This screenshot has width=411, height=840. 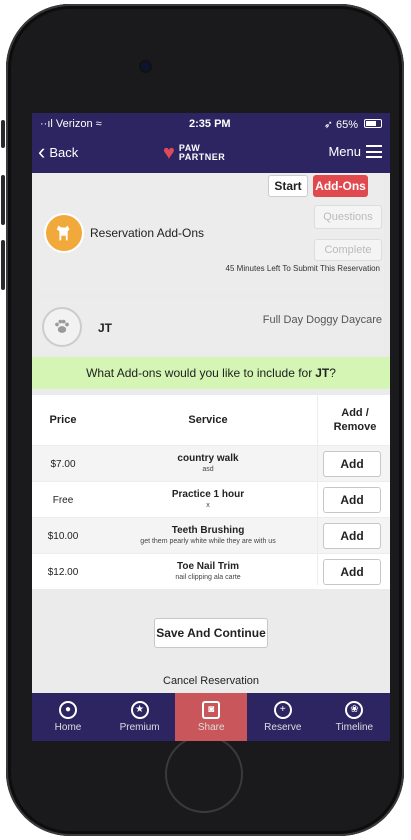 I want to click on star-icon: ★, so click(x=139, y=710).